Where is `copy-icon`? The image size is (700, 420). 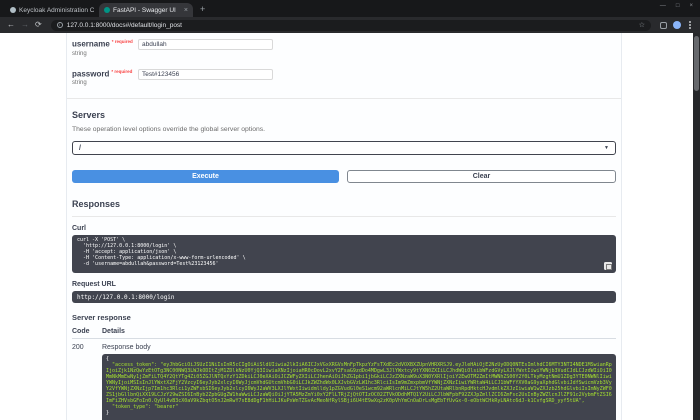 copy-icon is located at coordinates (608, 266).